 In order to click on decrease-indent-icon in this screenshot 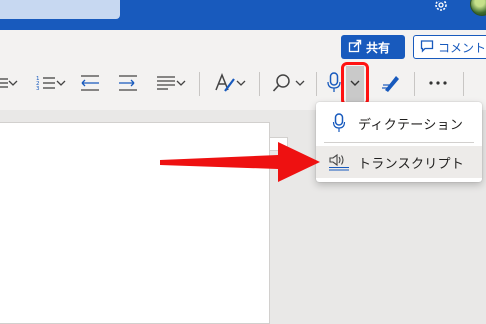, I will do `click(90, 83)`.